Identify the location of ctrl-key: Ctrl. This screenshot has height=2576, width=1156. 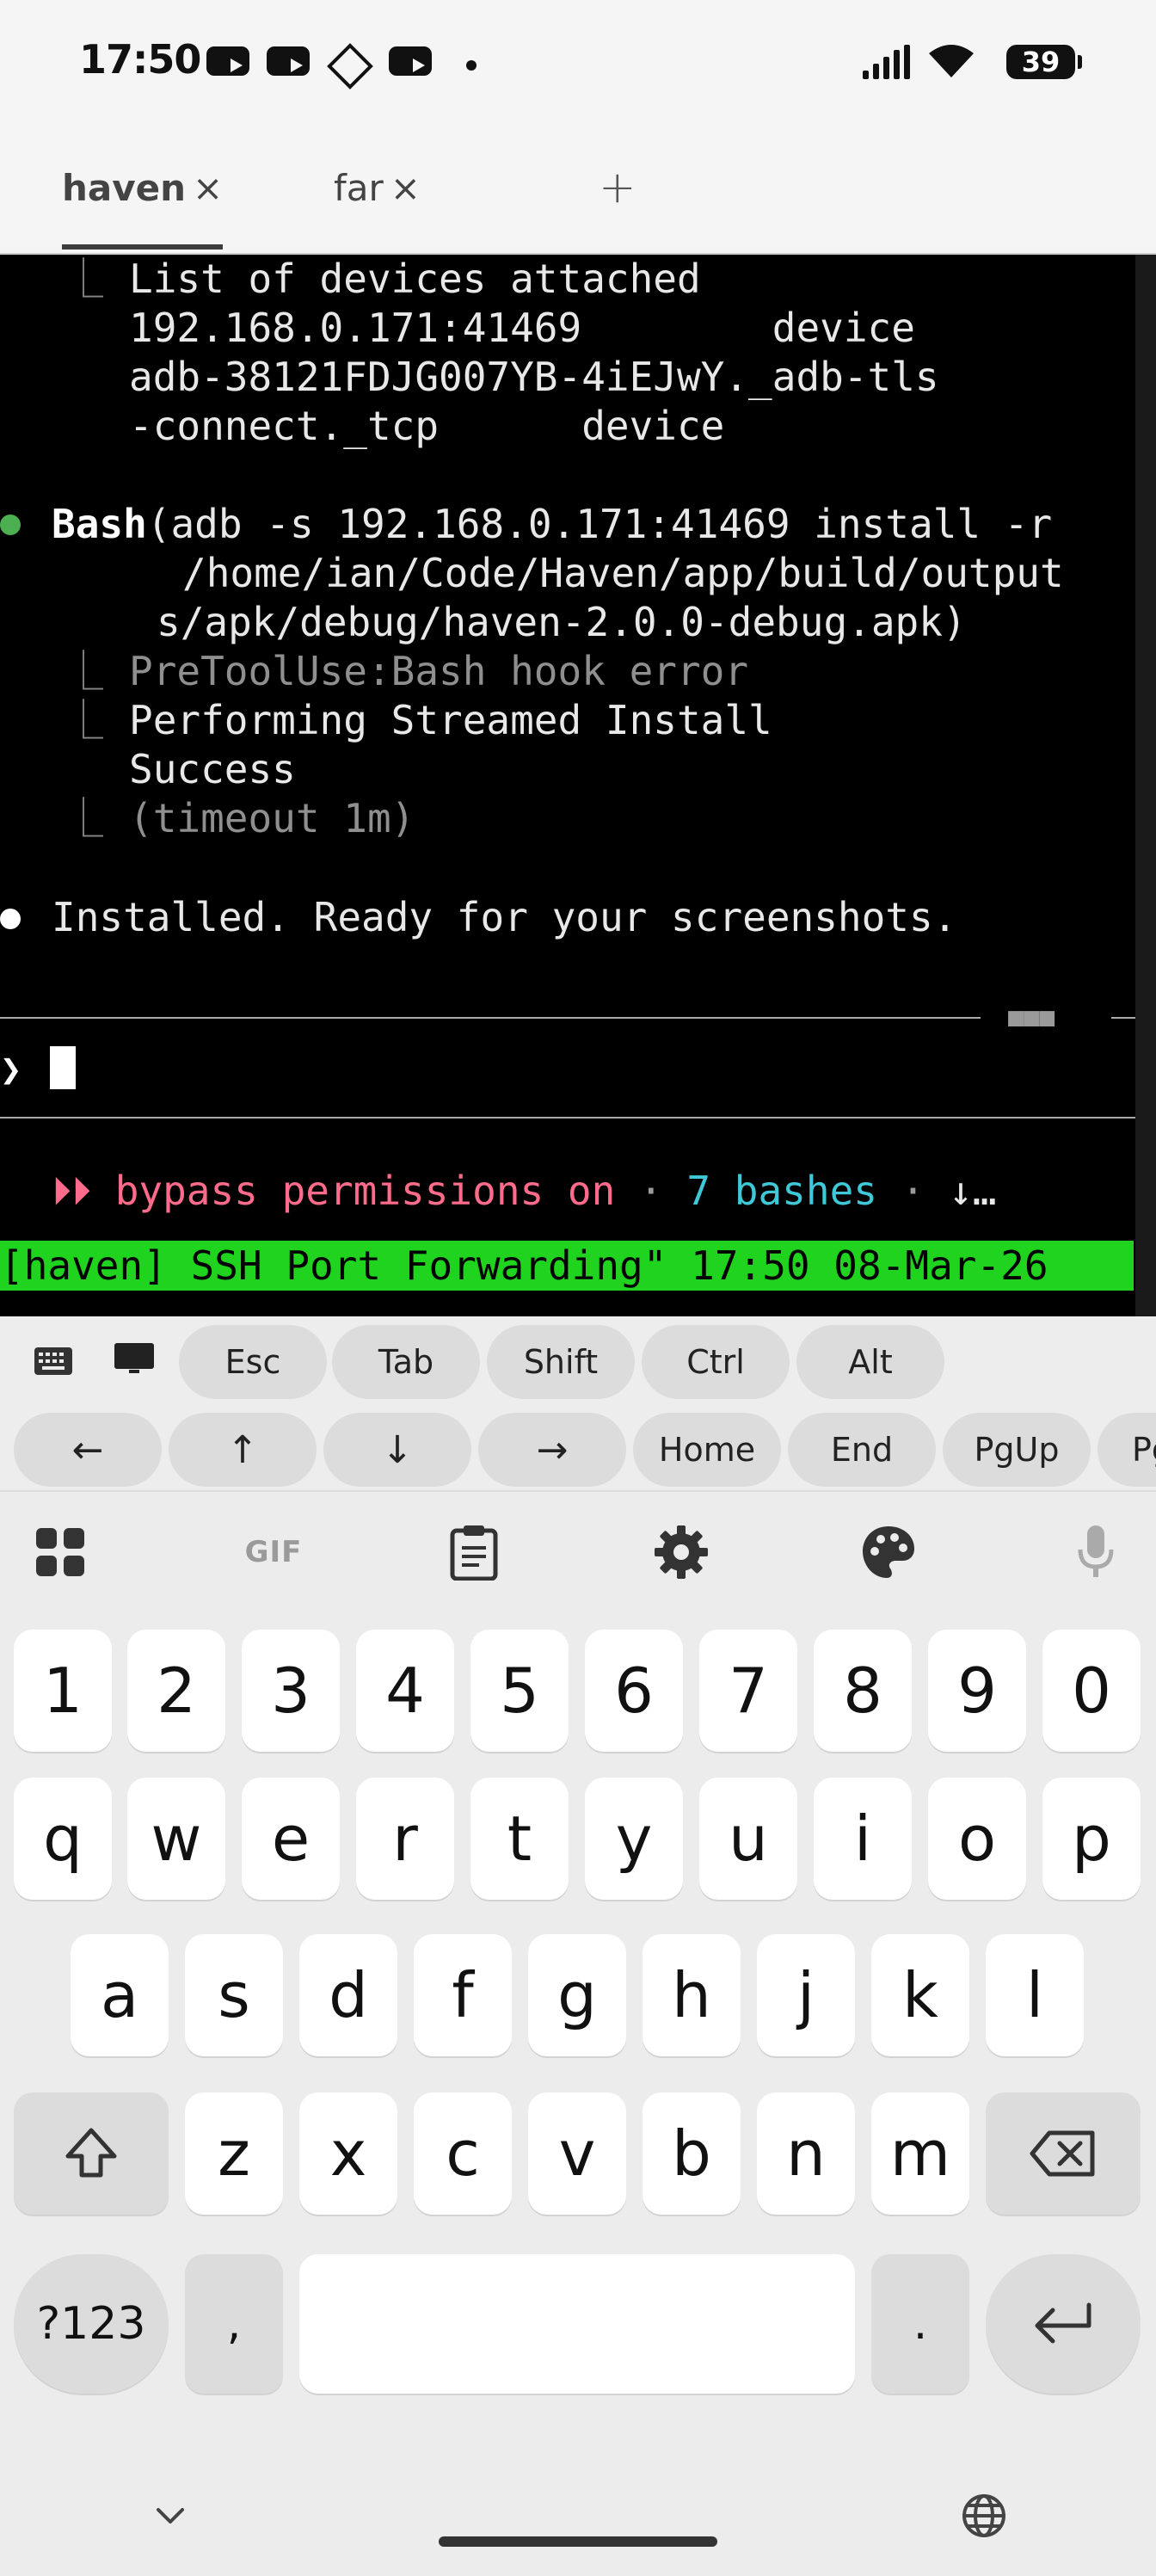
(716, 1362).